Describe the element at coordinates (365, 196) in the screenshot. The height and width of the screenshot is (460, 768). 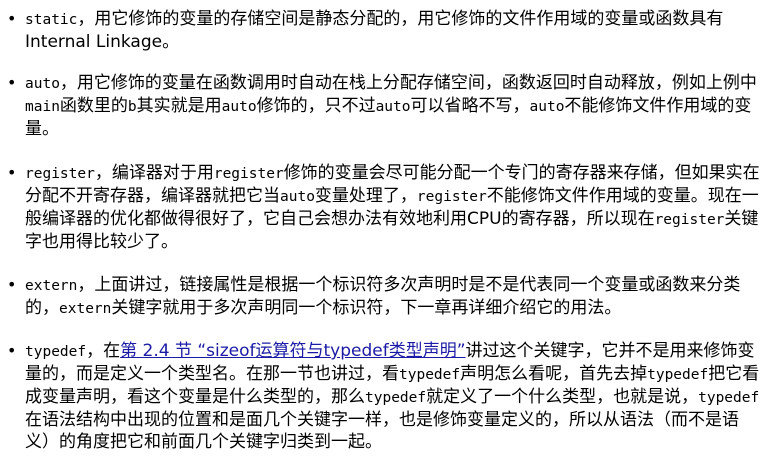
I see `text-run: 变量处理了，` at that location.